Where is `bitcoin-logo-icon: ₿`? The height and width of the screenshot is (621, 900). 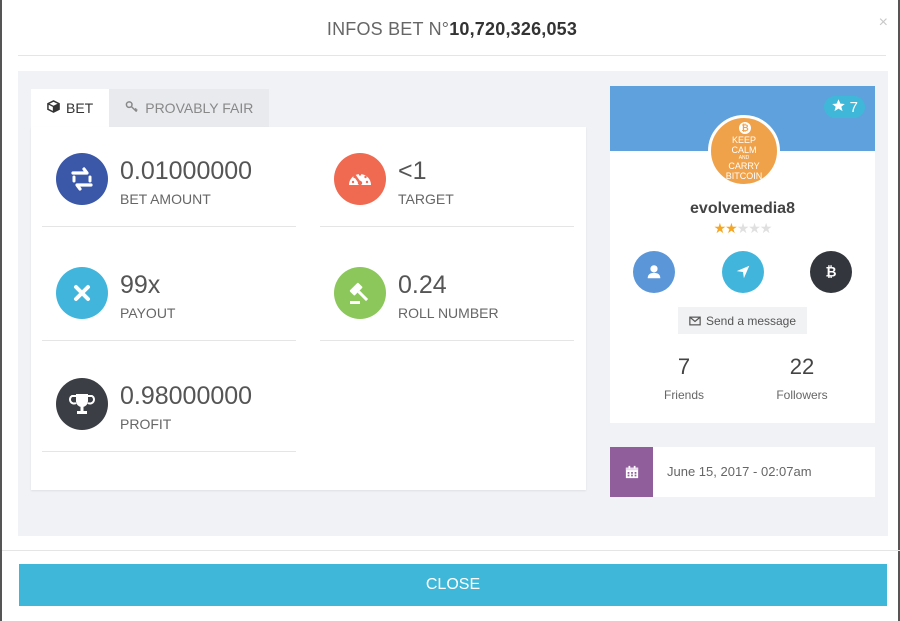
bitcoin-logo-icon: ₿ is located at coordinates (745, 128).